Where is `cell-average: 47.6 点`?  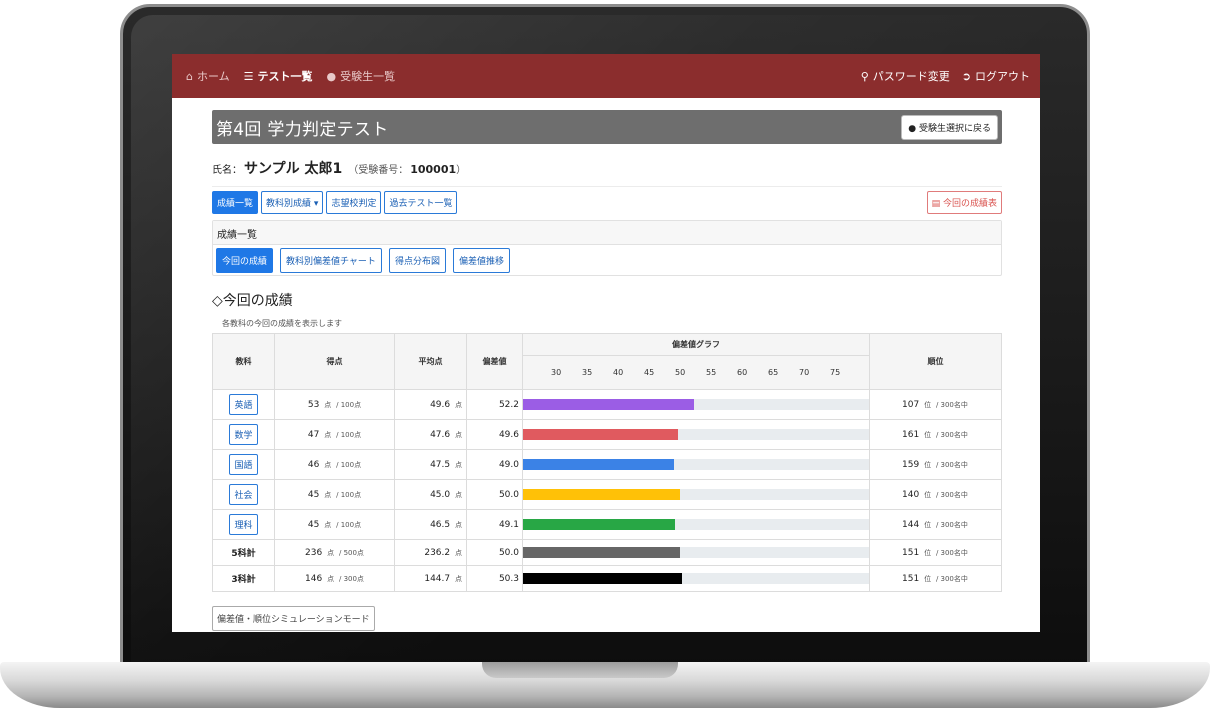
cell-average: 47.6 点 is located at coordinates (430, 434).